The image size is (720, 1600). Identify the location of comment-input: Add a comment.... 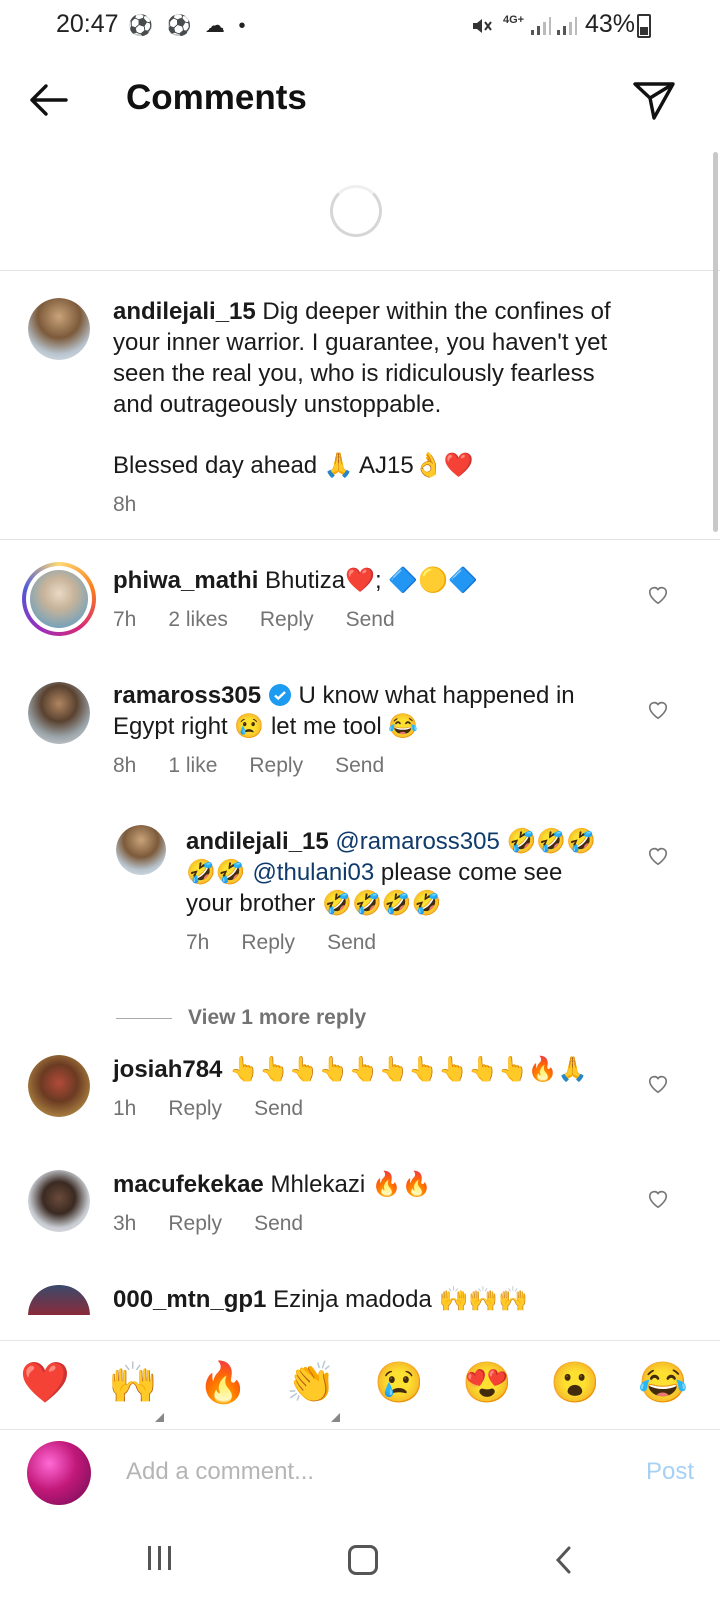
(220, 1472).